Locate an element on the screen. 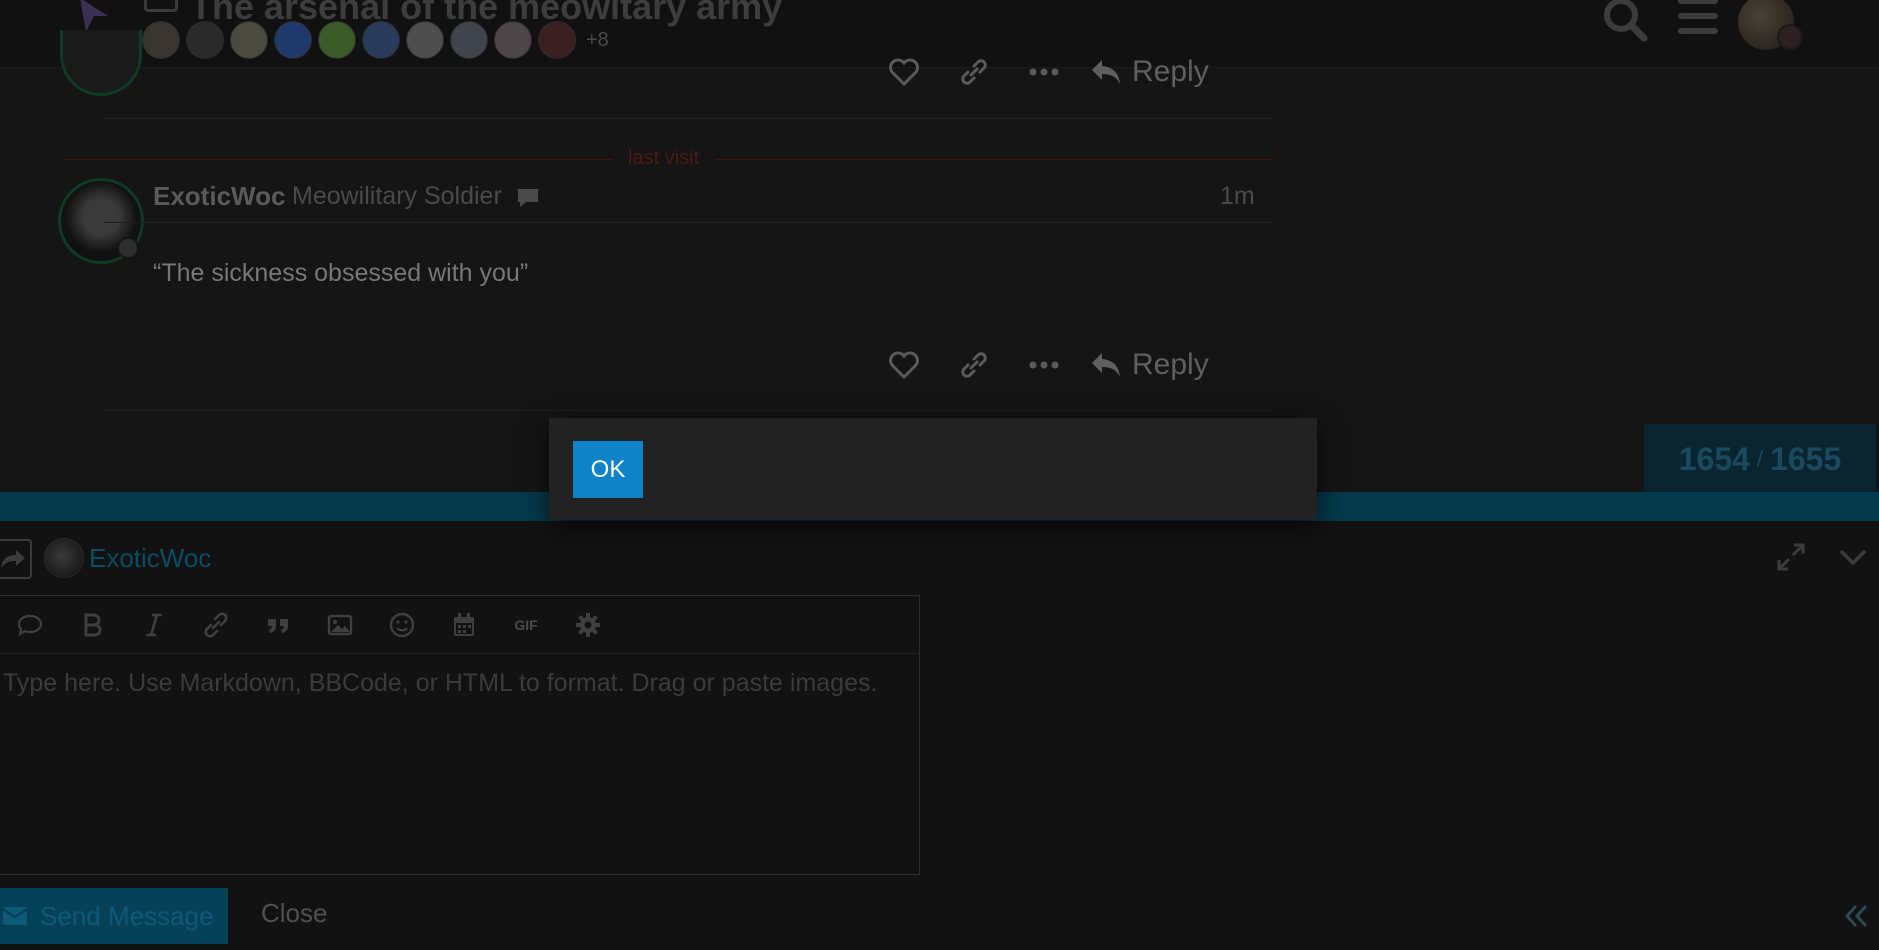 The width and height of the screenshot is (1879, 950). toolbar-emoji is located at coordinates (402, 625).